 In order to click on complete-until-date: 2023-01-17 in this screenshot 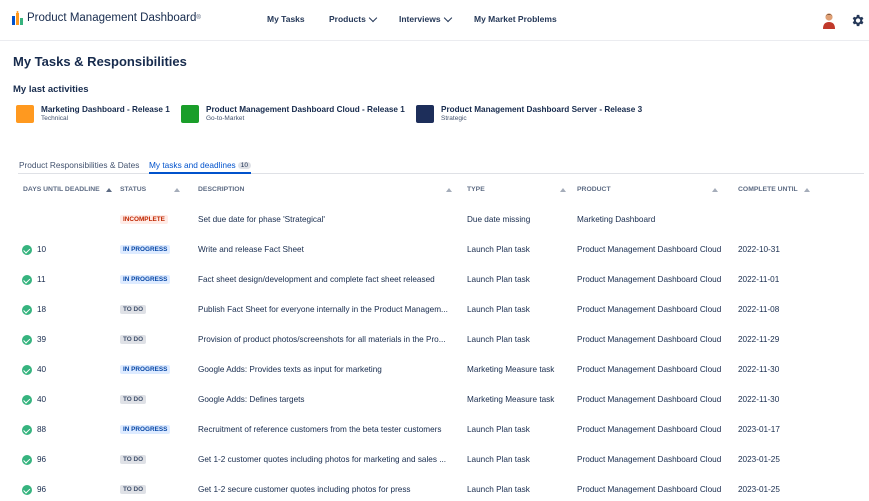, I will do `click(759, 429)`.